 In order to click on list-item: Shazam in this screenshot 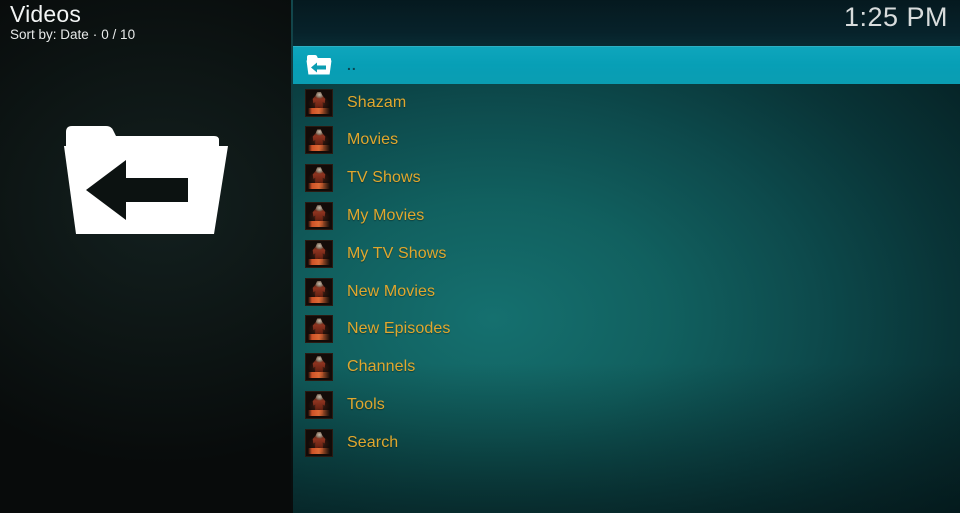, I will do `click(626, 103)`.